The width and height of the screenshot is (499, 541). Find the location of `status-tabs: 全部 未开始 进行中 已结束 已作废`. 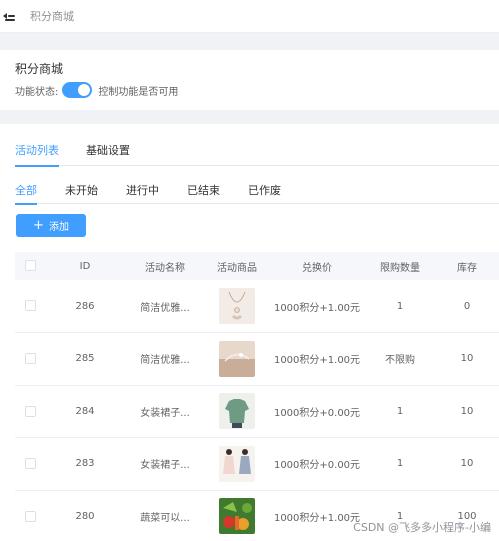

status-tabs: 全部 未开始 进行中 已结束 已作废 is located at coordinates (257, 193).